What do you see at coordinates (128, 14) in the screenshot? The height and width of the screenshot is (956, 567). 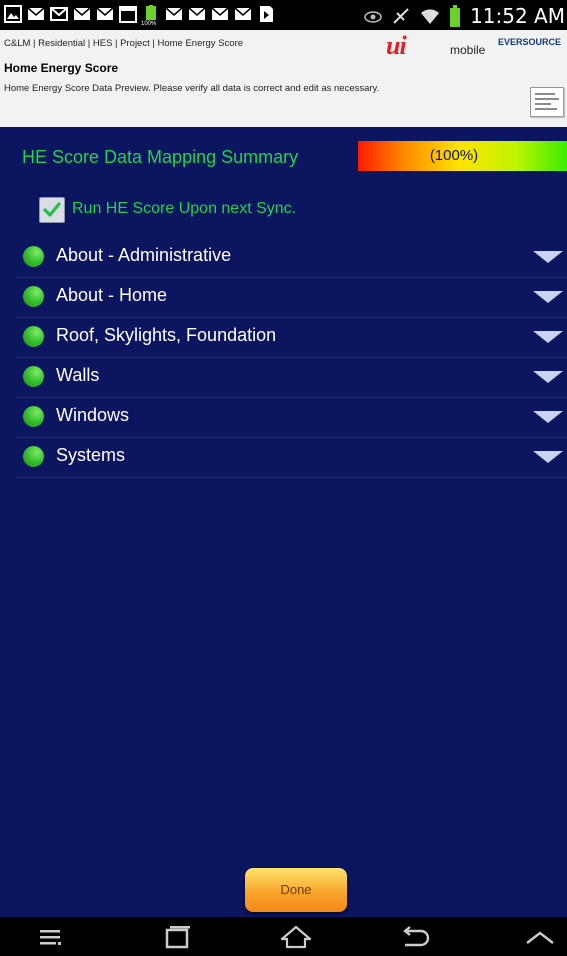 I see `calendar-icon` at bounding box center [128, 14].